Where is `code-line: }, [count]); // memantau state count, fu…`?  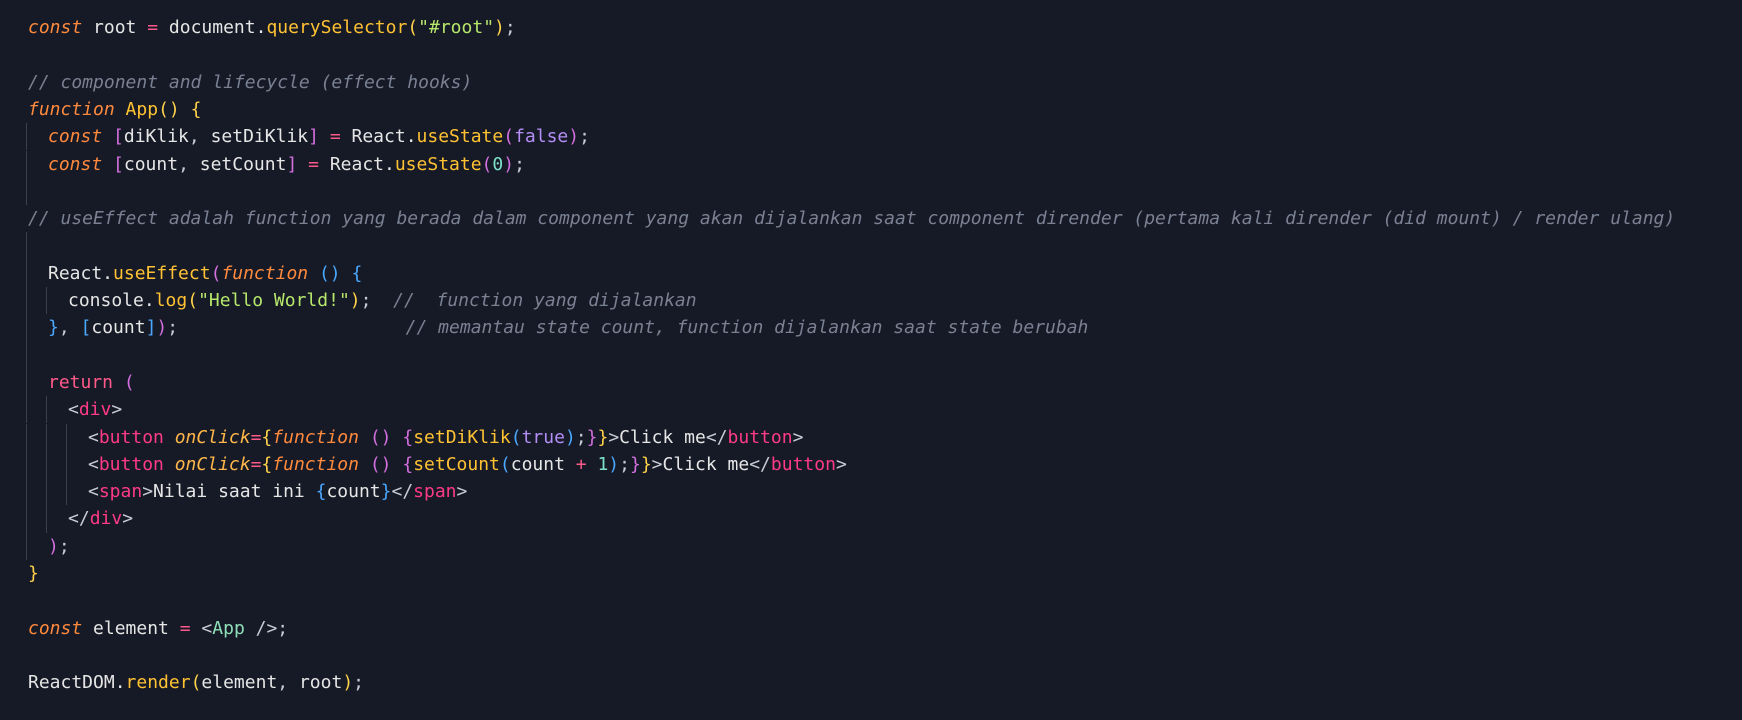 code-line: }, [count]); // memantau state count, fu… is located at coordinates (871, 328).